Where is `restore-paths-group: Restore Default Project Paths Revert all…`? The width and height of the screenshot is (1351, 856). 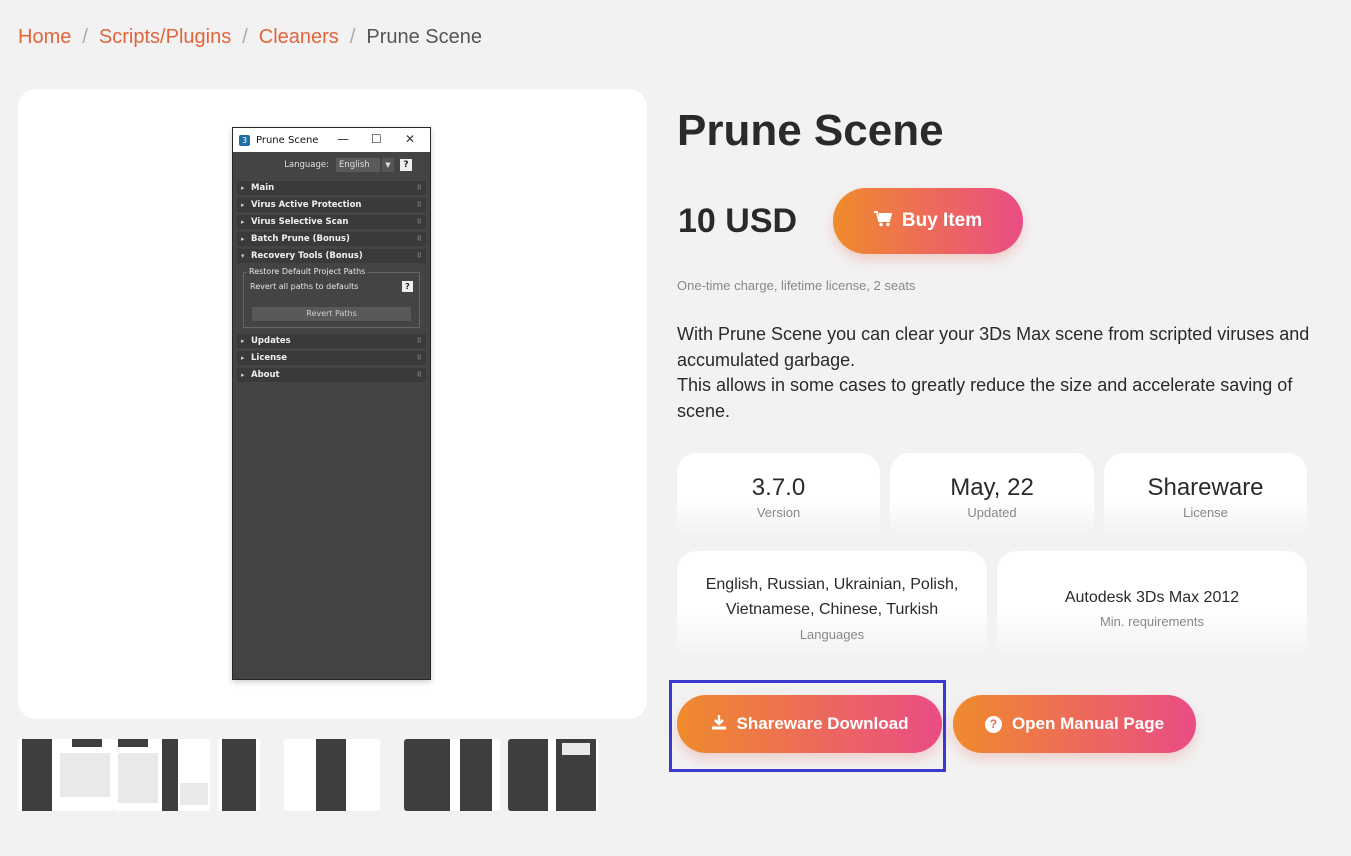
restore-paths-group: Restore Default Project Paths Revert all… is located at coordinates (331, 297).